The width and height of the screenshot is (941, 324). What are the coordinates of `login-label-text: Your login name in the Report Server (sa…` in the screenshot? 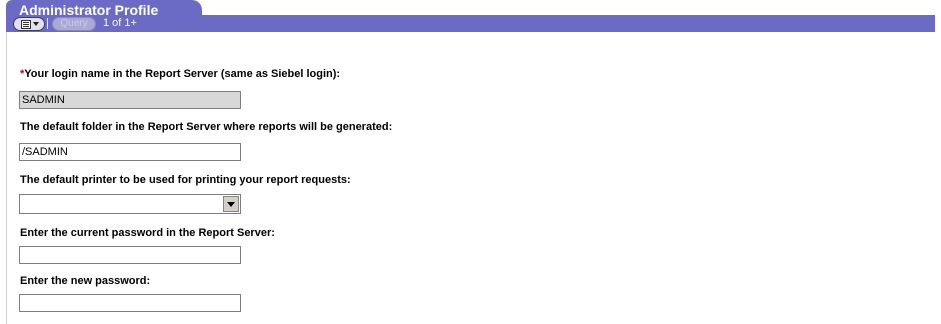 It's located at (182, 74).